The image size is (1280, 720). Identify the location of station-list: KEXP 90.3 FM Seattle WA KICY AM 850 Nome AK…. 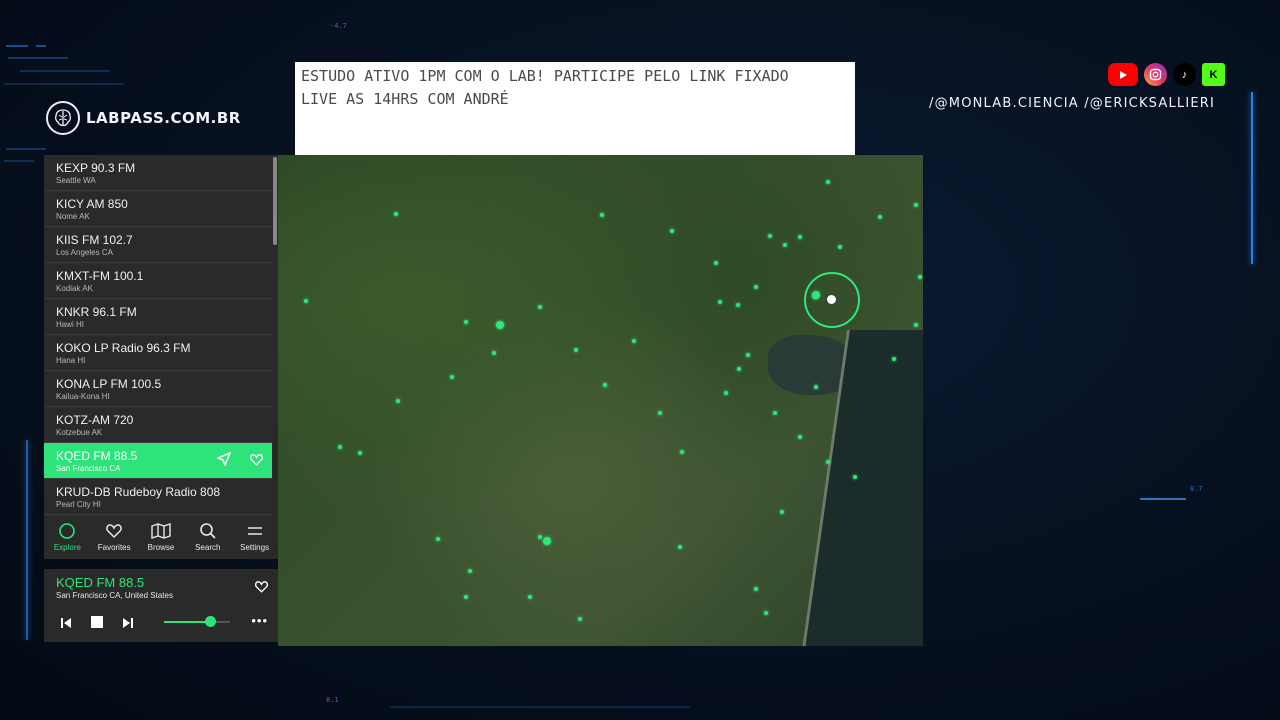
(158, 335).